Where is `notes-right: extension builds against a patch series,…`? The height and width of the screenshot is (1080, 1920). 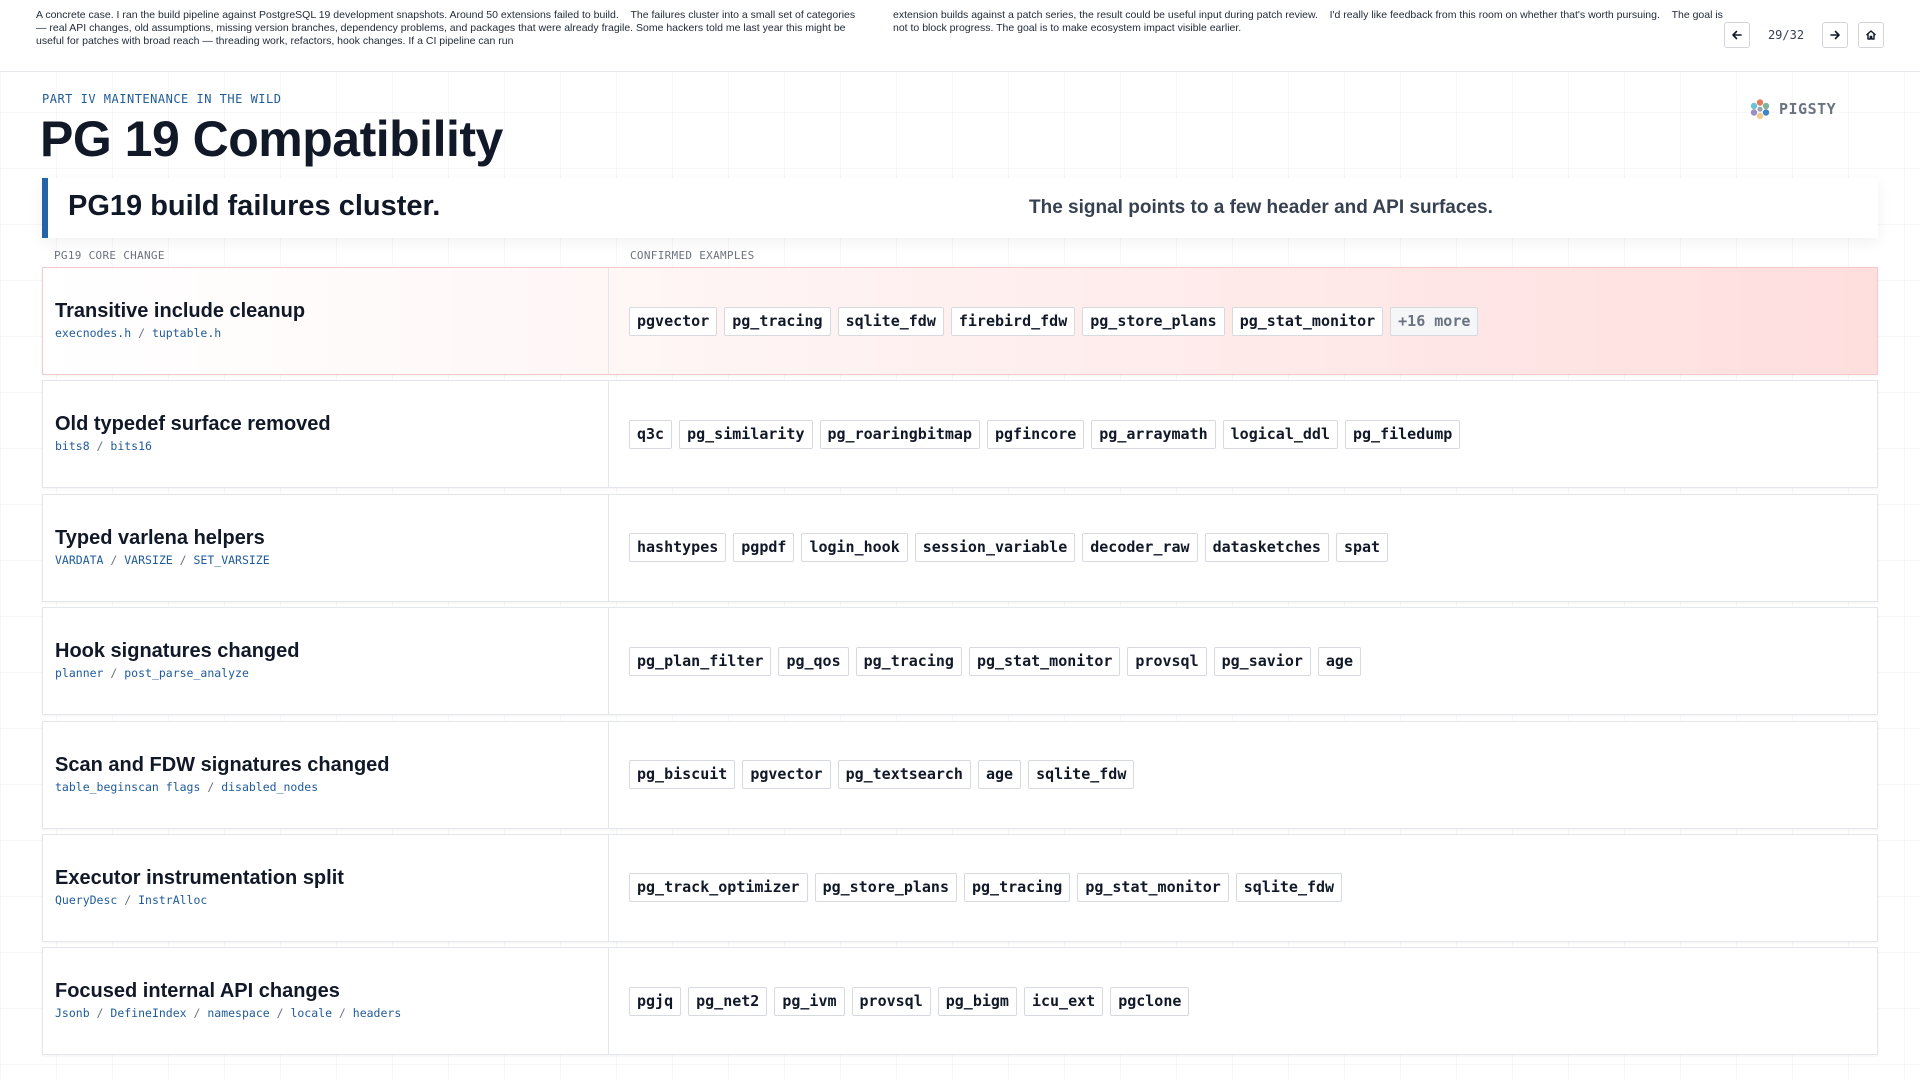
notes-right: extension builds against a patch series,… is located at coordinates (1308, 22).